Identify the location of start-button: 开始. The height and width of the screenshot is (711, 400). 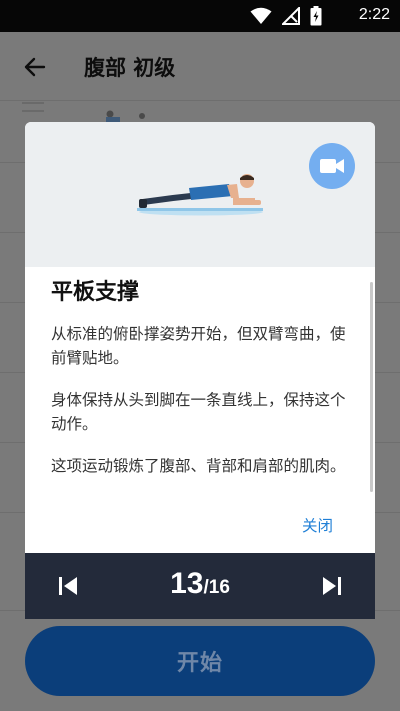
(200, 661).